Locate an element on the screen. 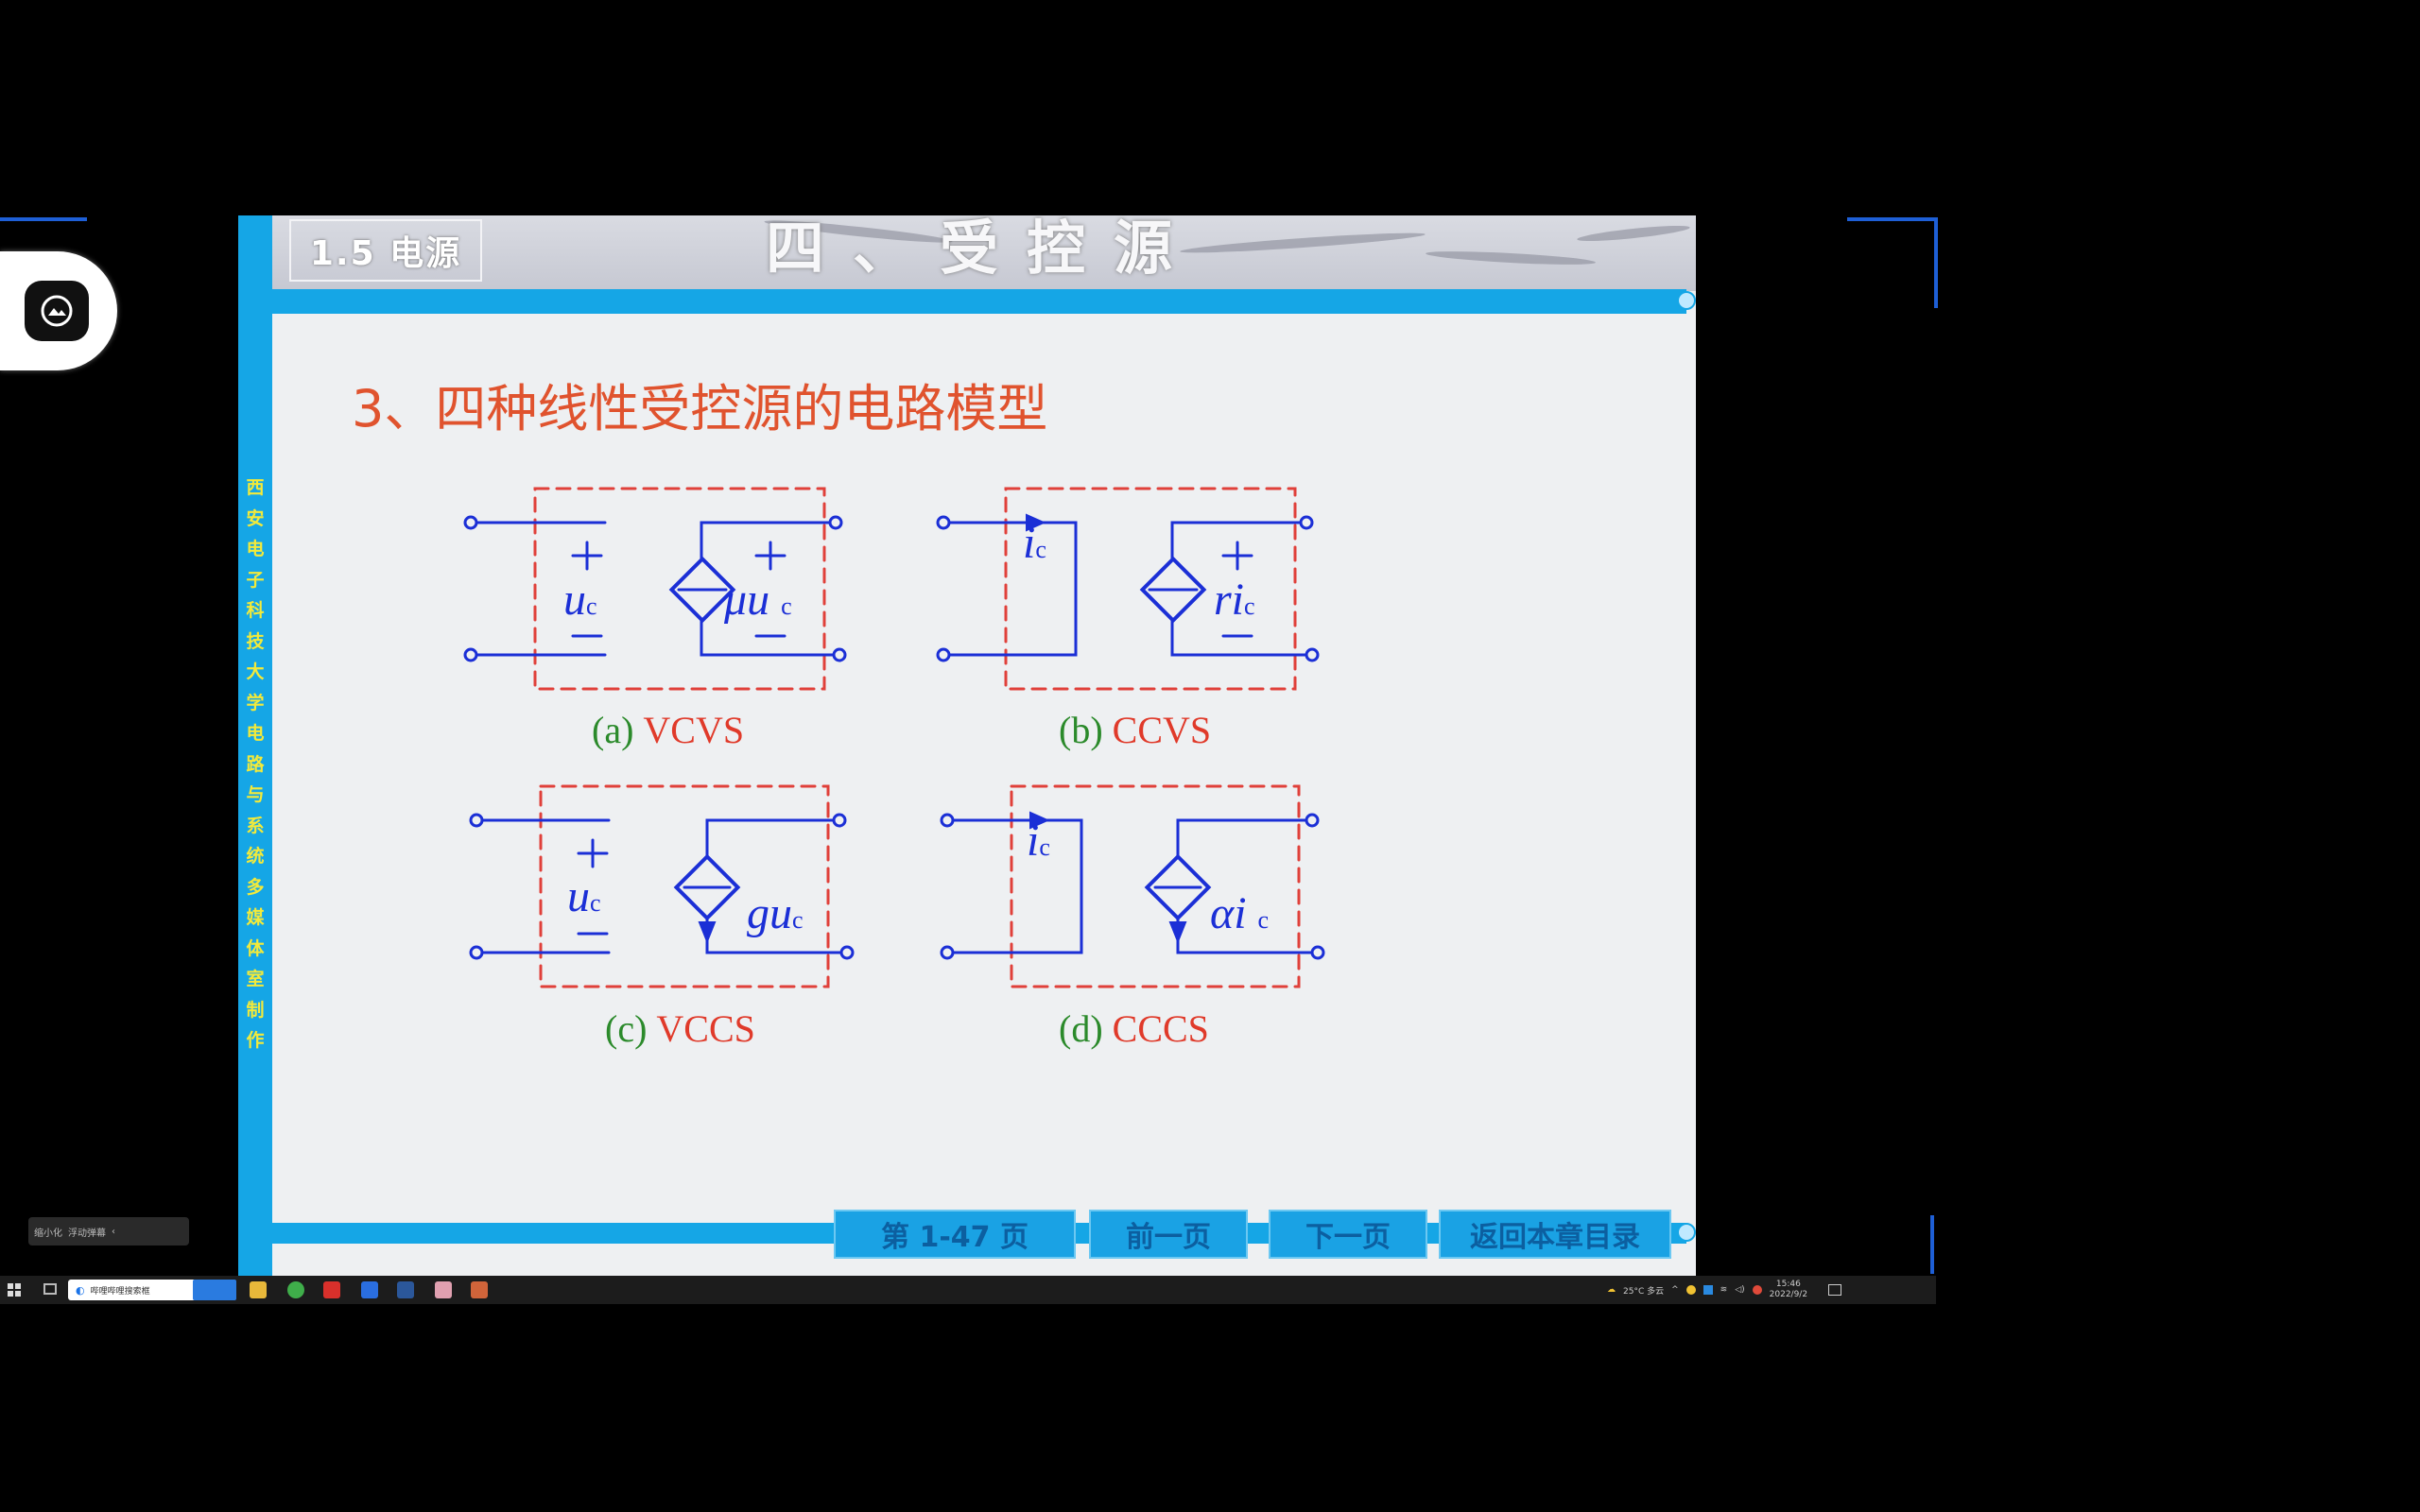 This screenshot has width=2420, height=1512. diagram-cccs is located at coordinates (1132, 886).